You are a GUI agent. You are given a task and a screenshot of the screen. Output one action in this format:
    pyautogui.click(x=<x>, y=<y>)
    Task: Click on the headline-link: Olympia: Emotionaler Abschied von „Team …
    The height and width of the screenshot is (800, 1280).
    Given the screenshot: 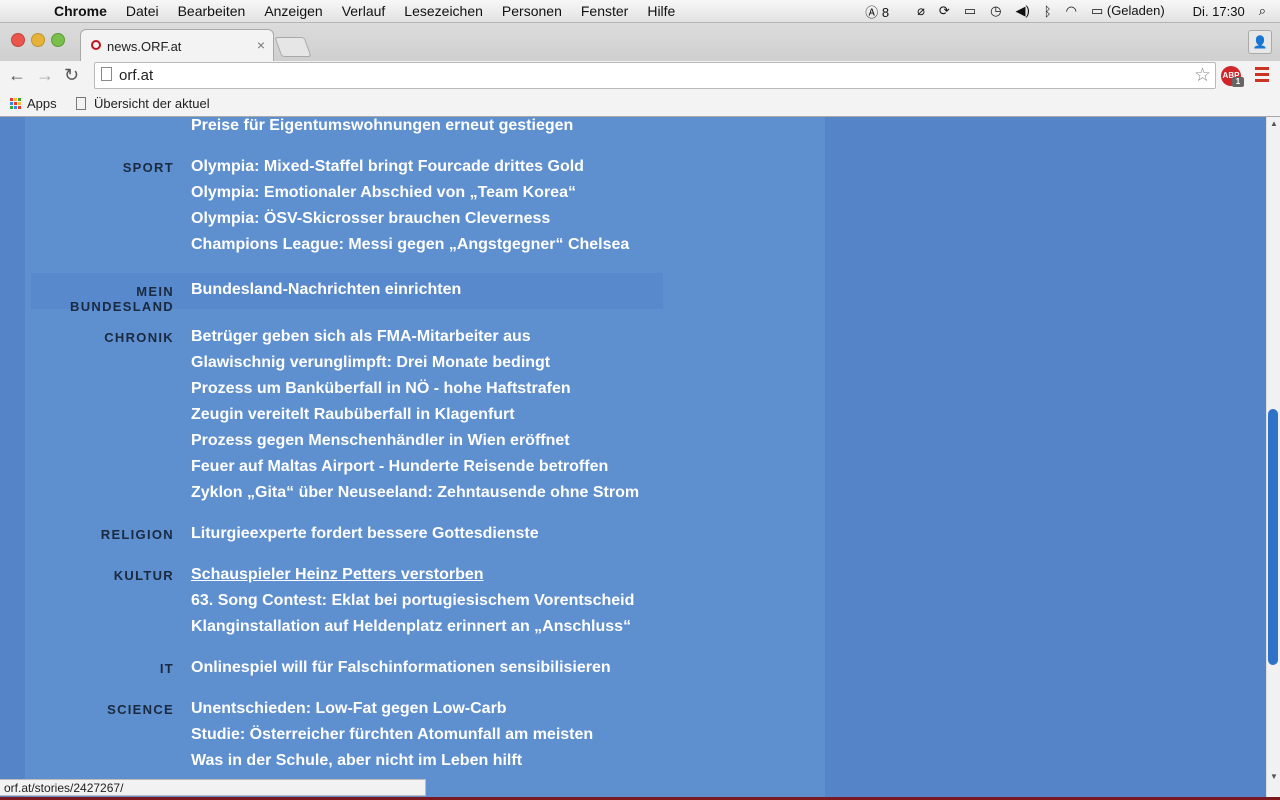 What is the action you would take?
    pyautogui.click(x=410, y=193)
    